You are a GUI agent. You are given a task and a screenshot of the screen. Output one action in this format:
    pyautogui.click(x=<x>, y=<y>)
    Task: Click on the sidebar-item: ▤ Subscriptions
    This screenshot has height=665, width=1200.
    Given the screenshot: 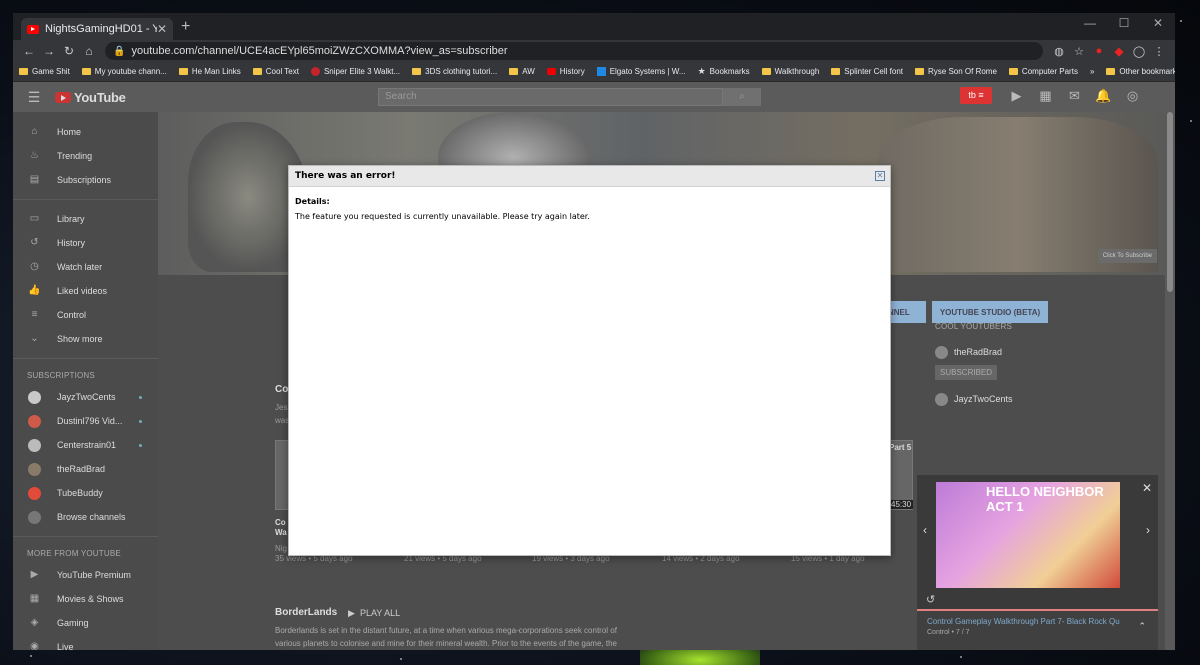 What is the action you would take?
    pyautogui.click(x=85, y=180)
    